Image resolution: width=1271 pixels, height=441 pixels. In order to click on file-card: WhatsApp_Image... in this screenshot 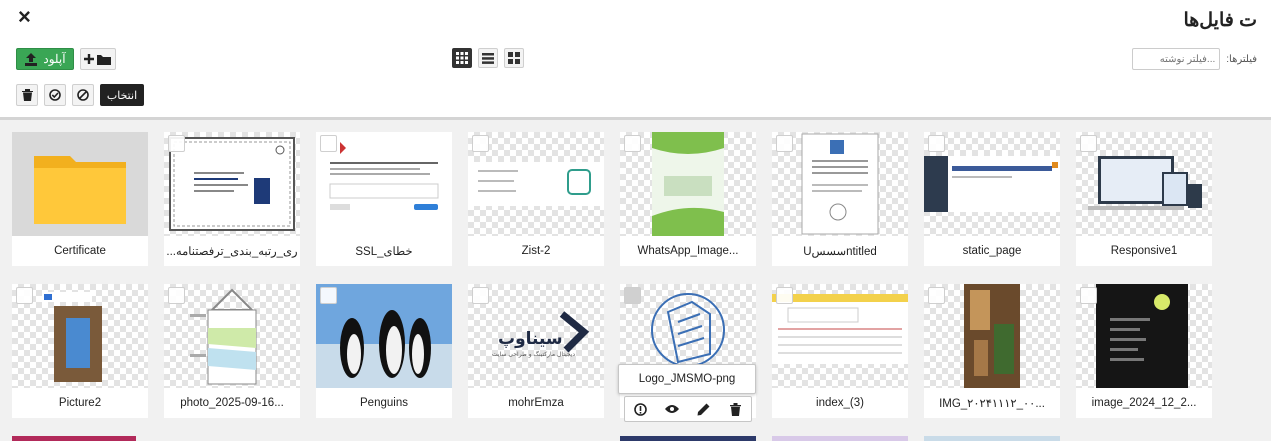, I will do `click(688, 199)`.